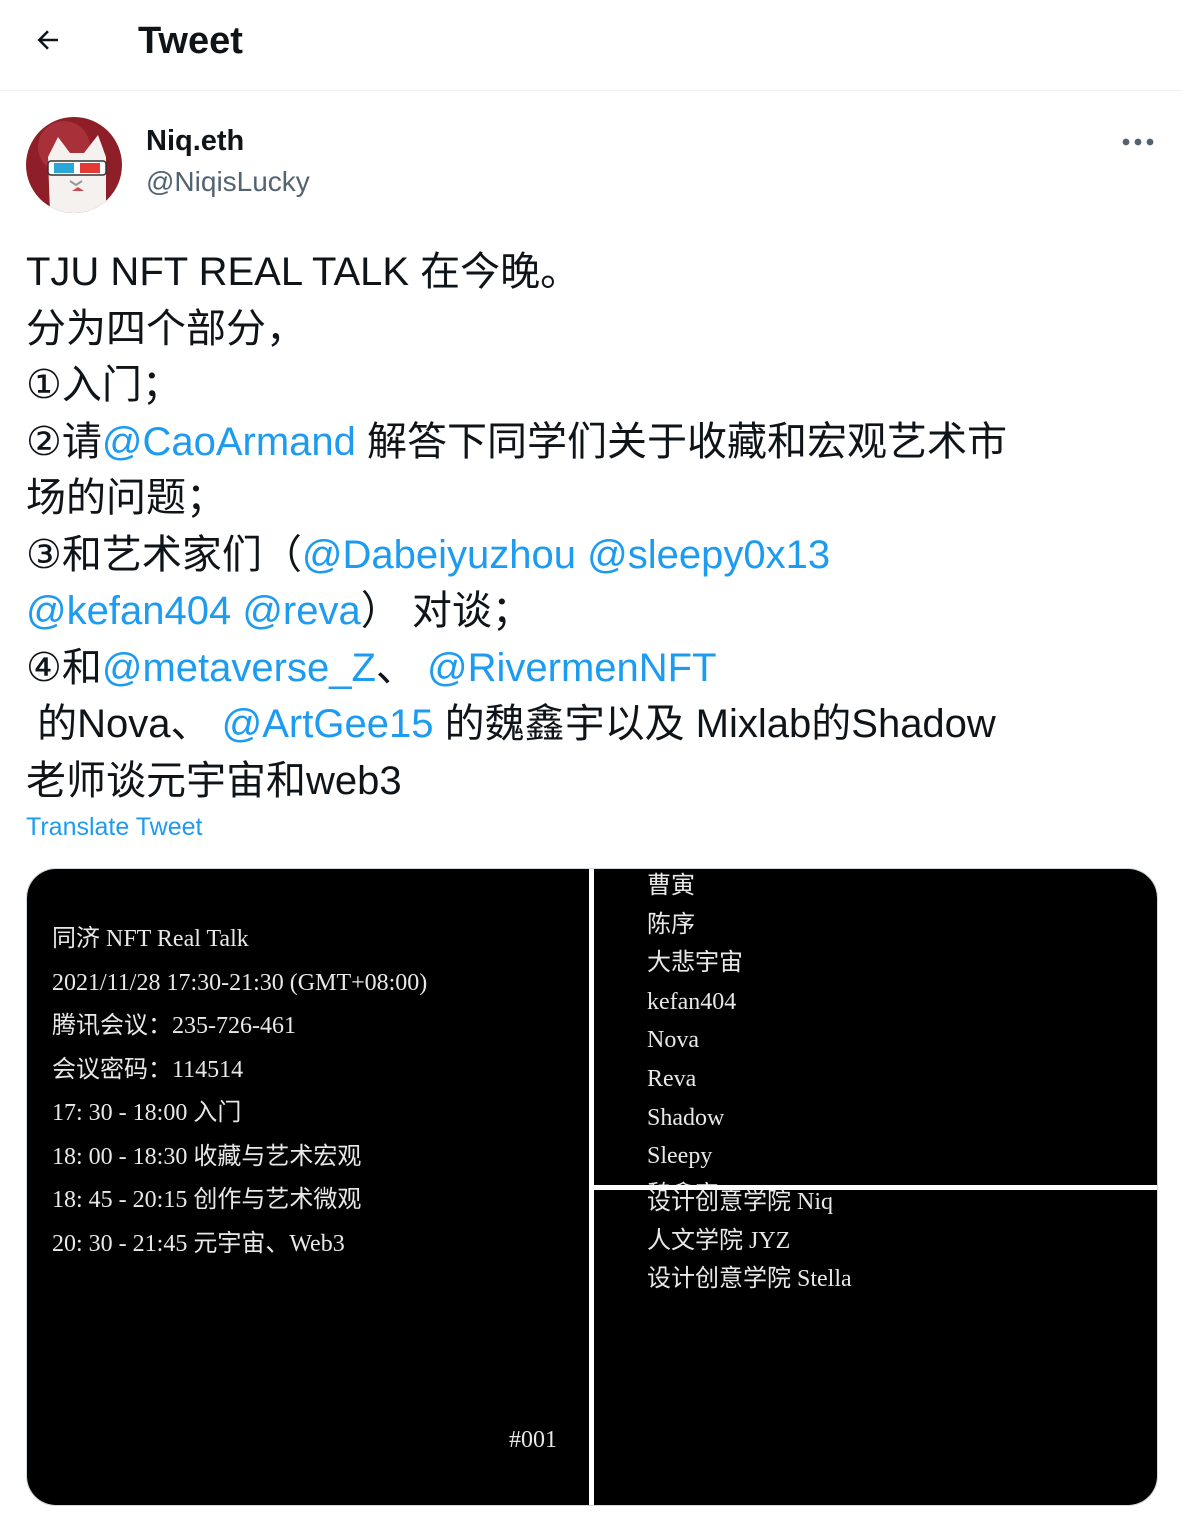 This screenshot has width=1182, height=1522. I want to click on more-horizontal-icon, so click(1138, 142).